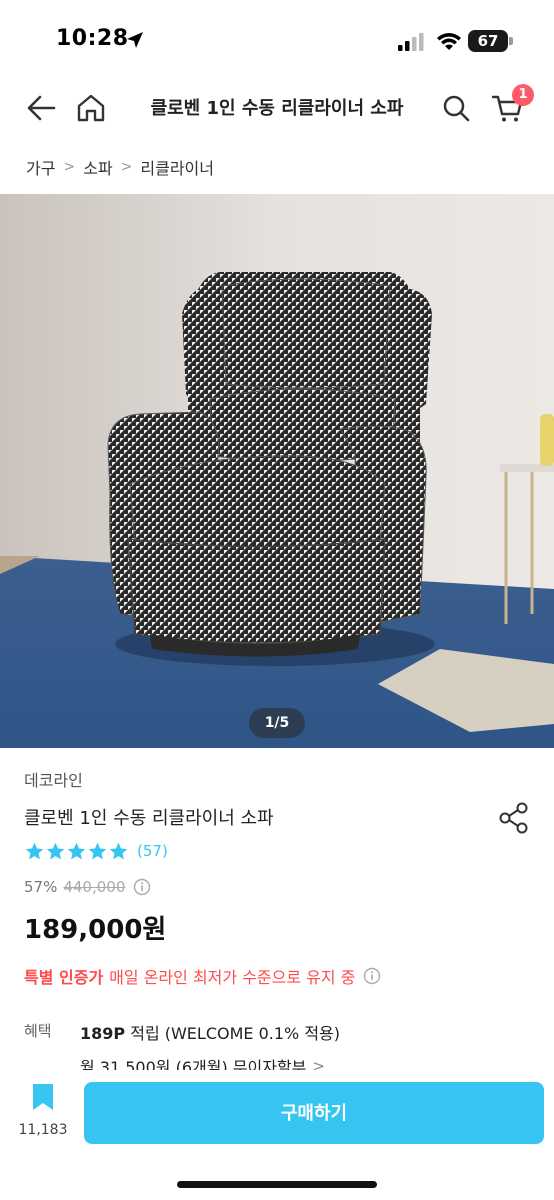 The height and width of the screenshot is (1200, 554). What do you see at coordinates (449, 41) in the screenshot?
I see `wifi-icon` at bounding box center [449, 41].